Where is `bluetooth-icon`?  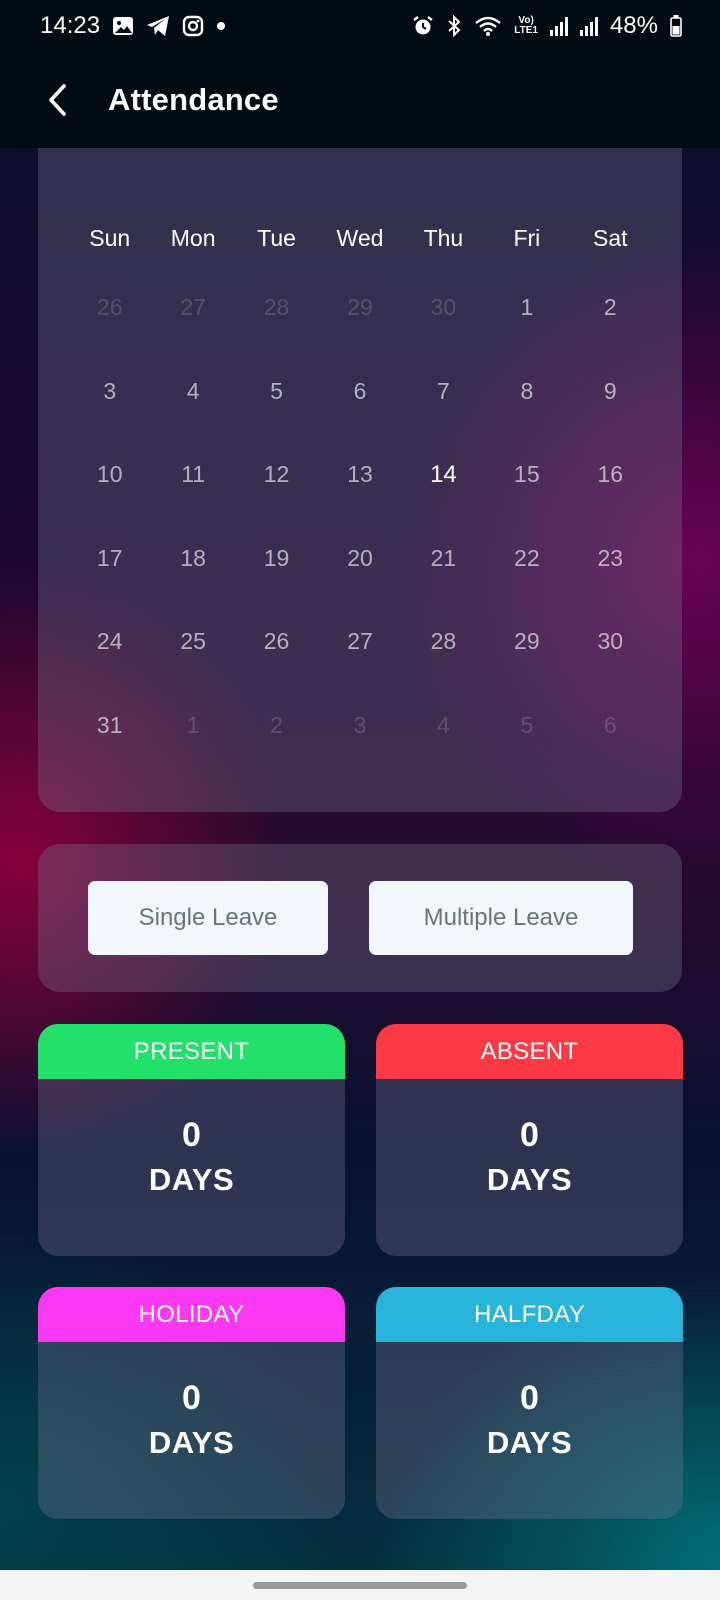
bluetooth-icon is located at coordinates (454, 26).